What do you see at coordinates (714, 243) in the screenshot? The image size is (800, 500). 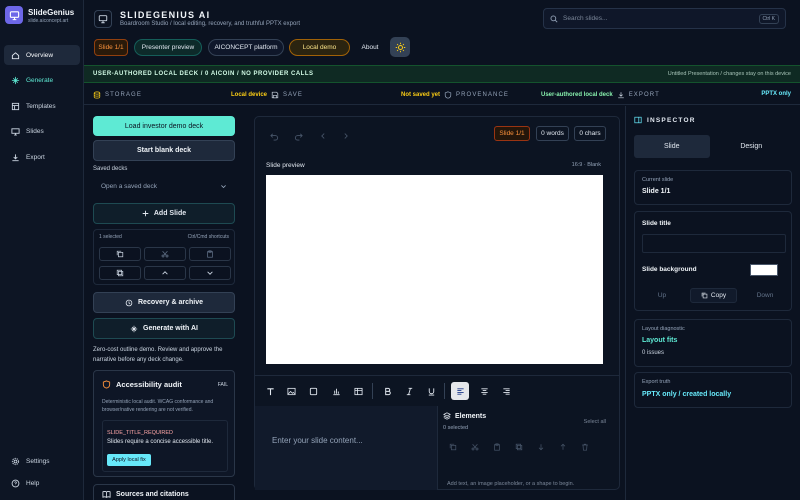 I see `slide-title-input` at bounding box center [714, 243].